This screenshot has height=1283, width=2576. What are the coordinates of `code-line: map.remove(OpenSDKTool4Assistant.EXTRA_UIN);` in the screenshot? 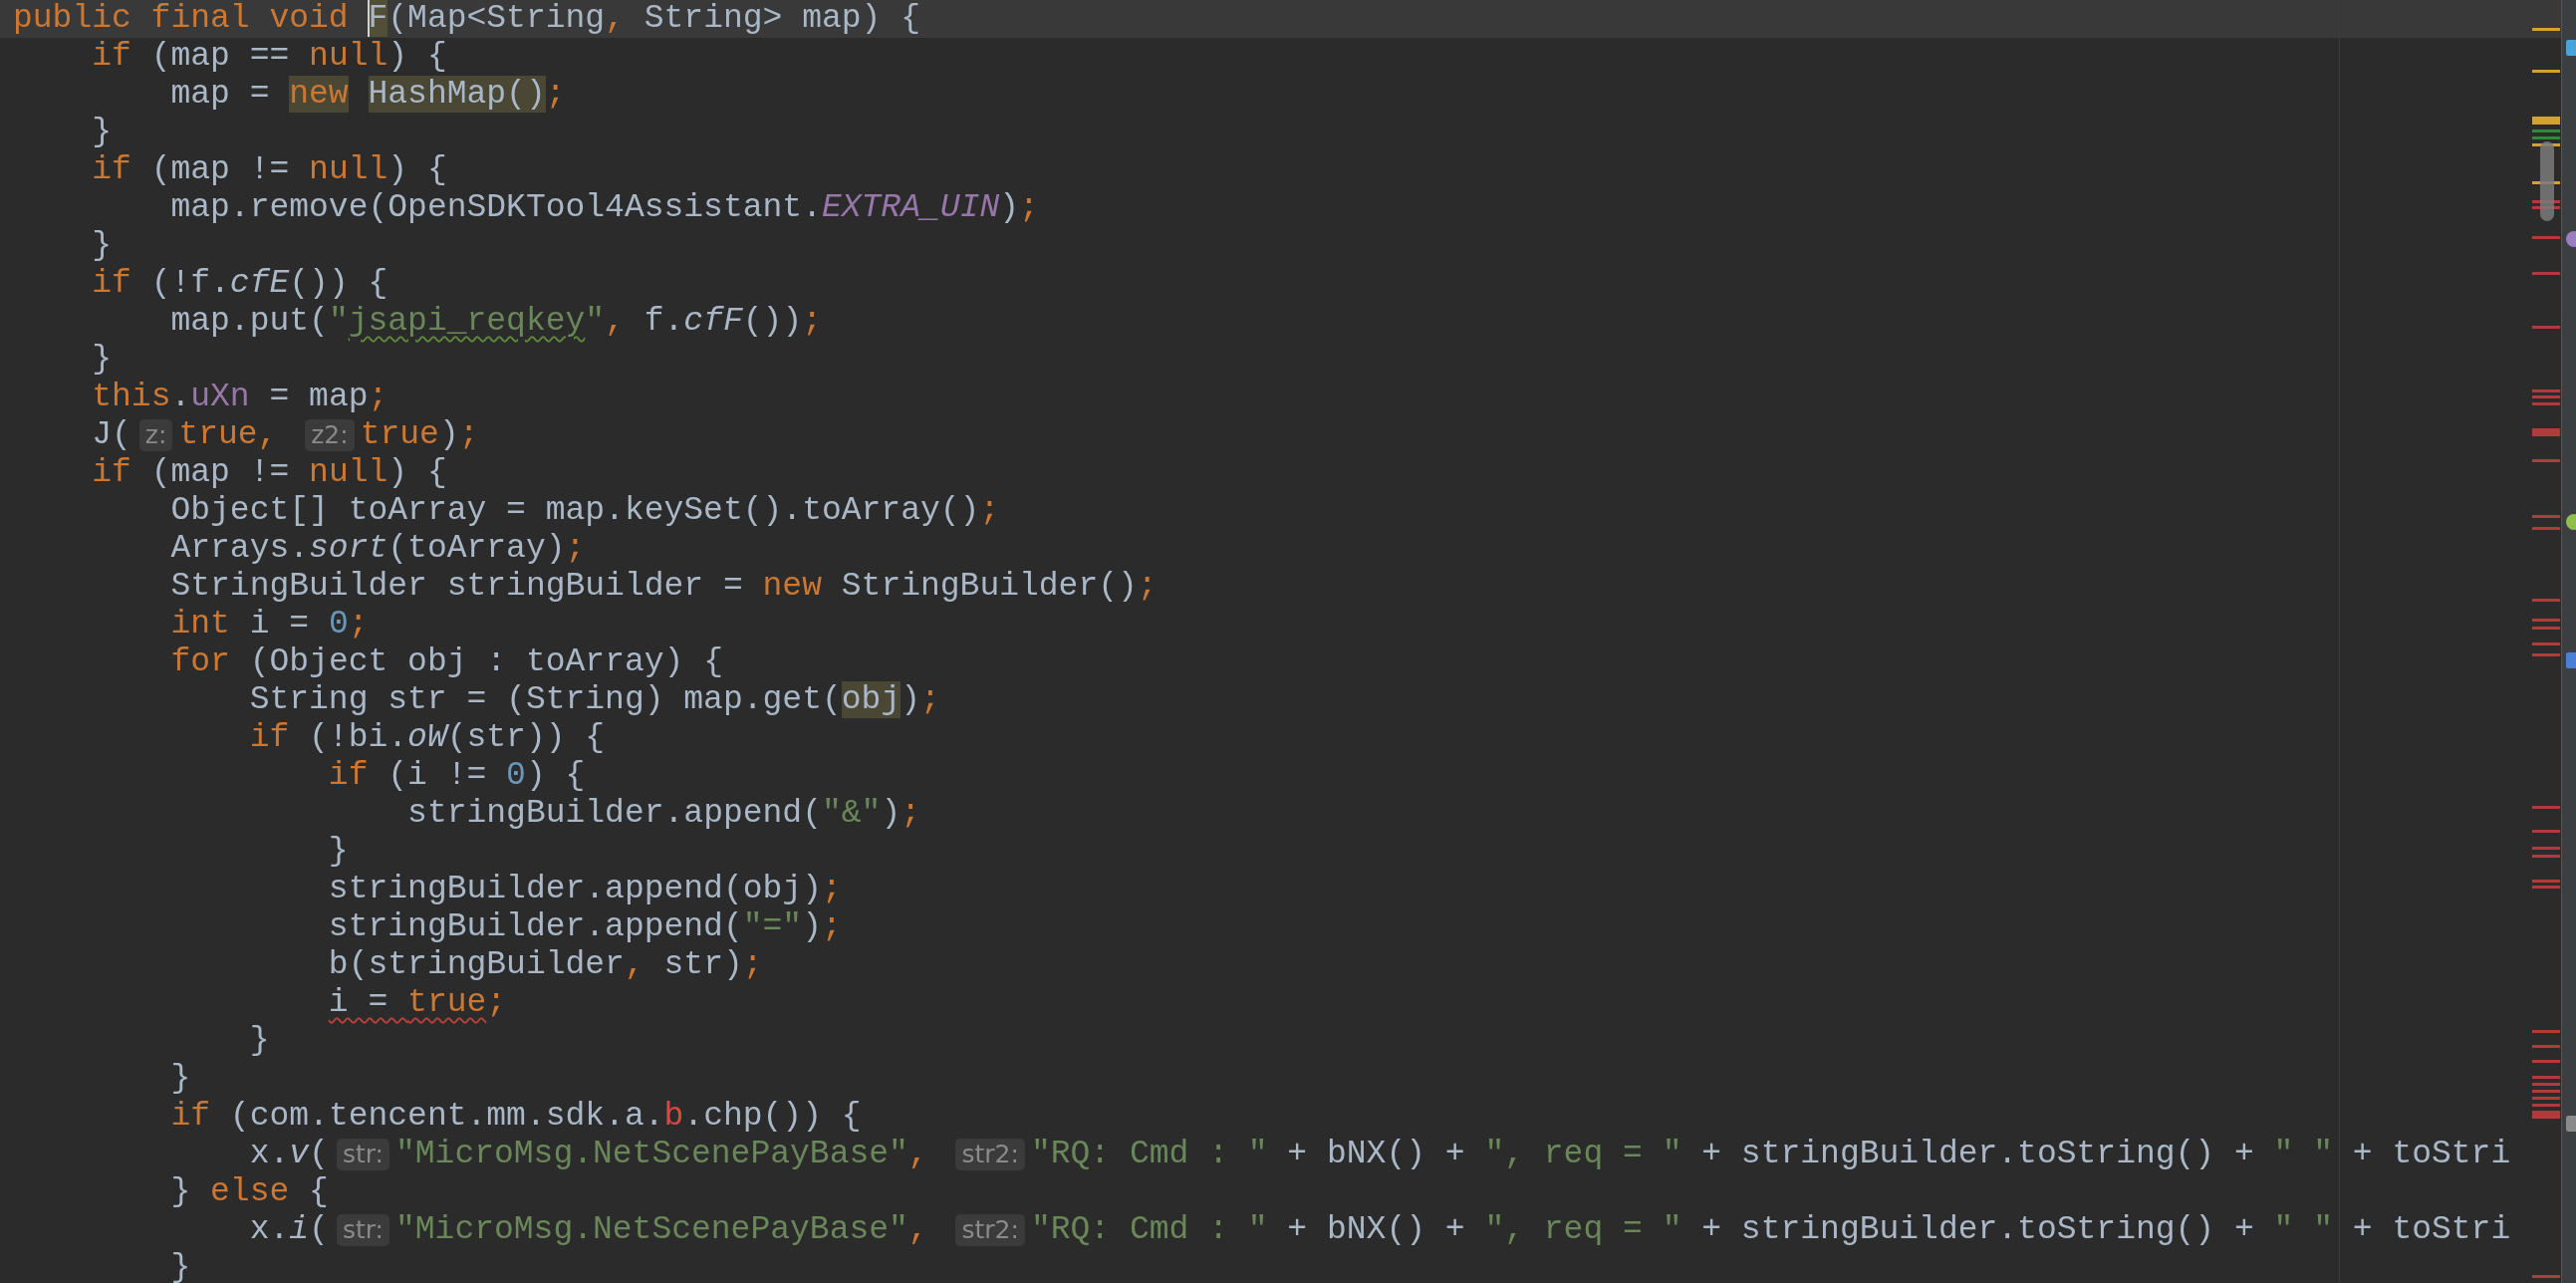 It's located at (604, 208).